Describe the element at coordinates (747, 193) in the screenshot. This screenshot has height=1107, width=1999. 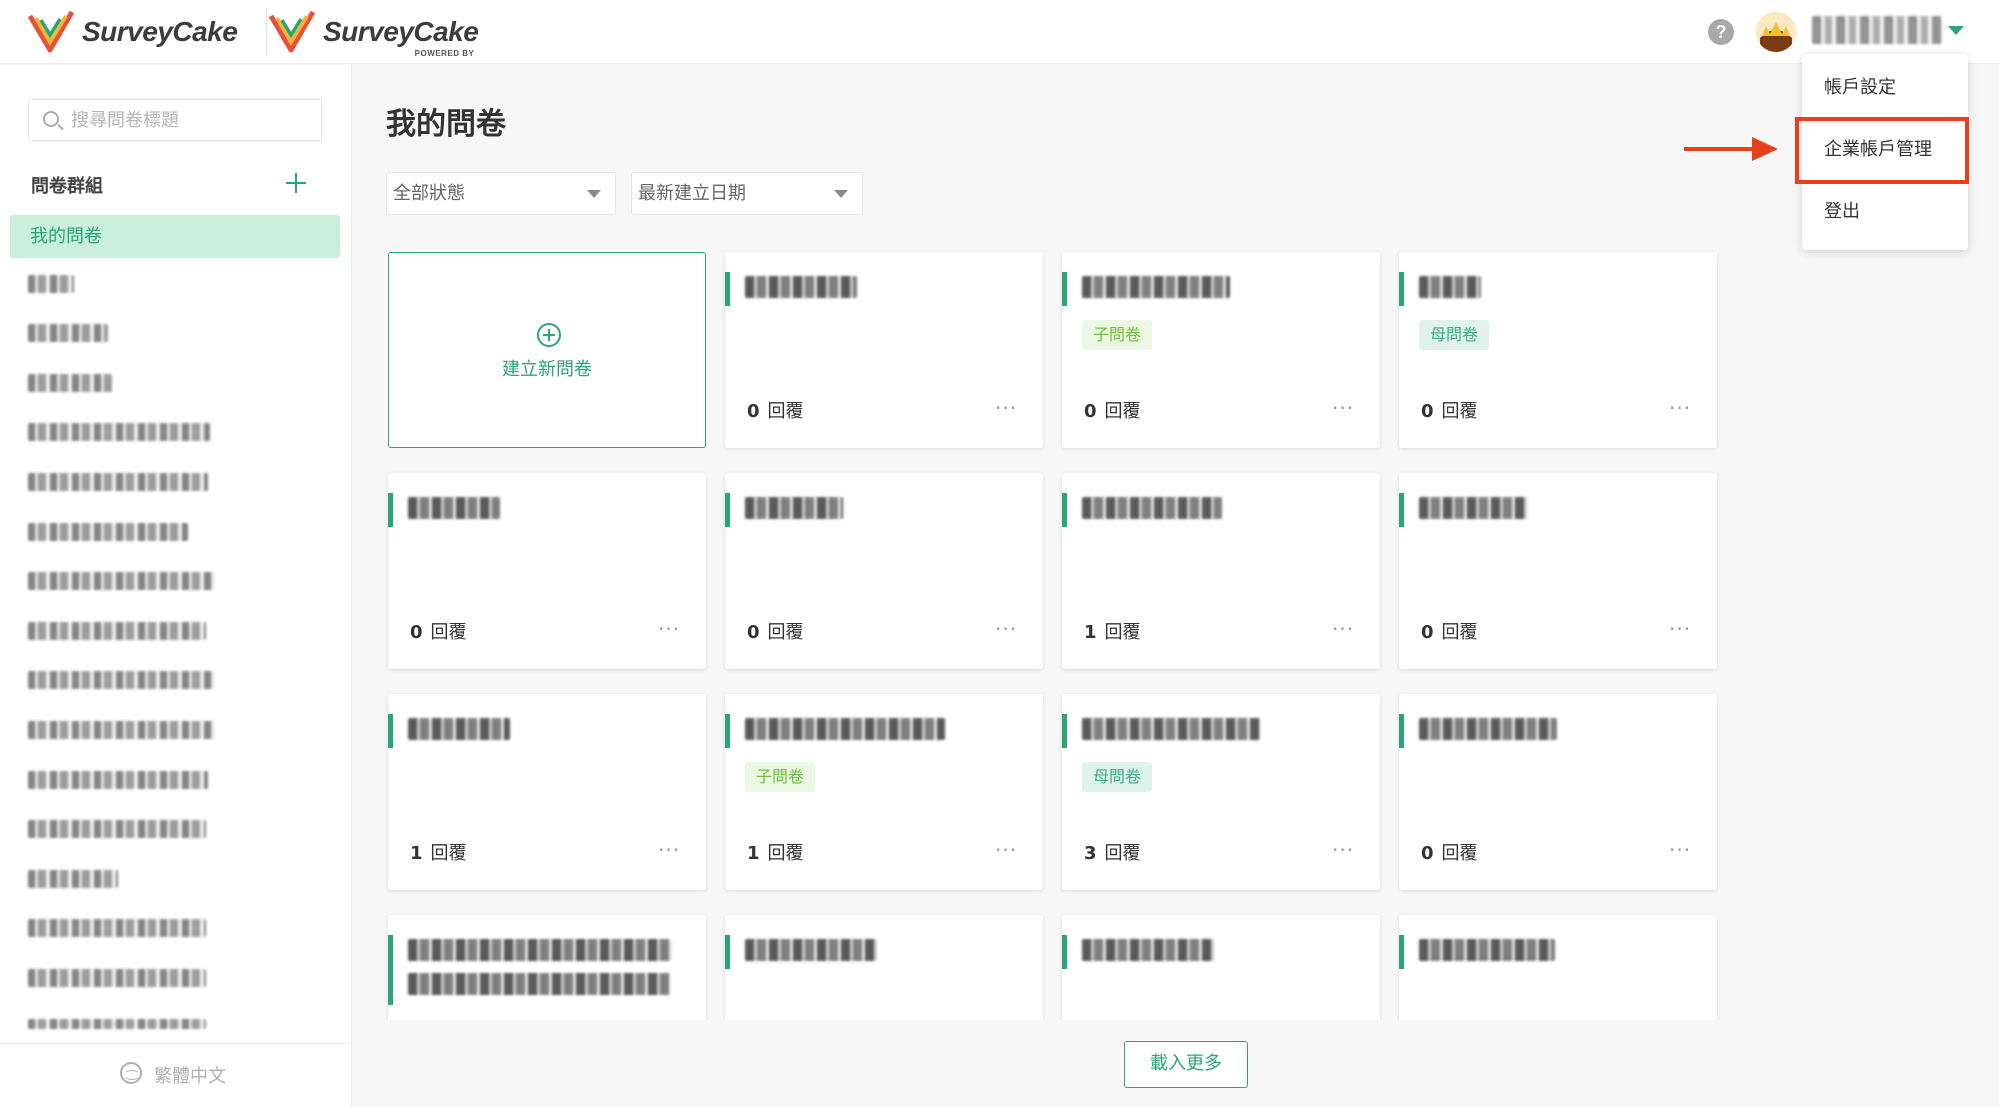
I see `sort-filter-select: 最新建立日期` at that location.